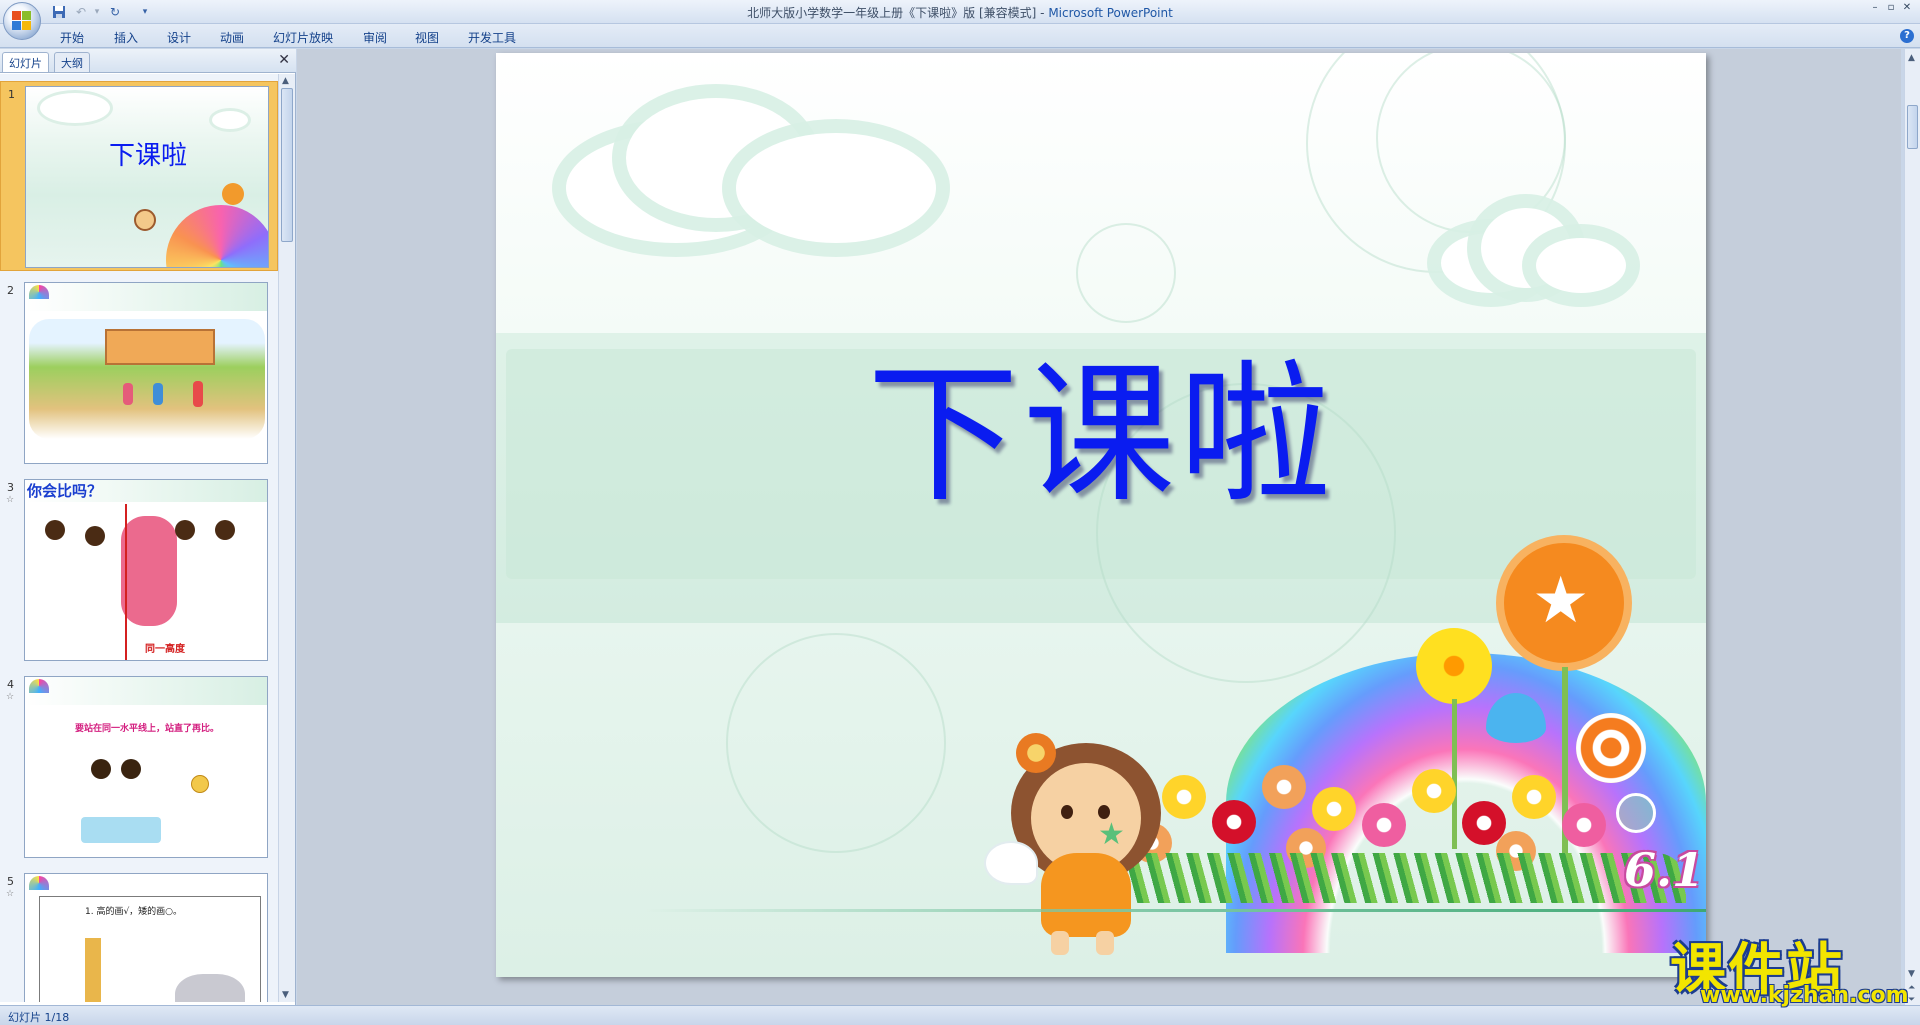 This screenshot has width=1920, height=1025. What do you see at coordinates (1611, 748) in the screenshot?
I see `target-flower` at bounding box center [1611, 748].